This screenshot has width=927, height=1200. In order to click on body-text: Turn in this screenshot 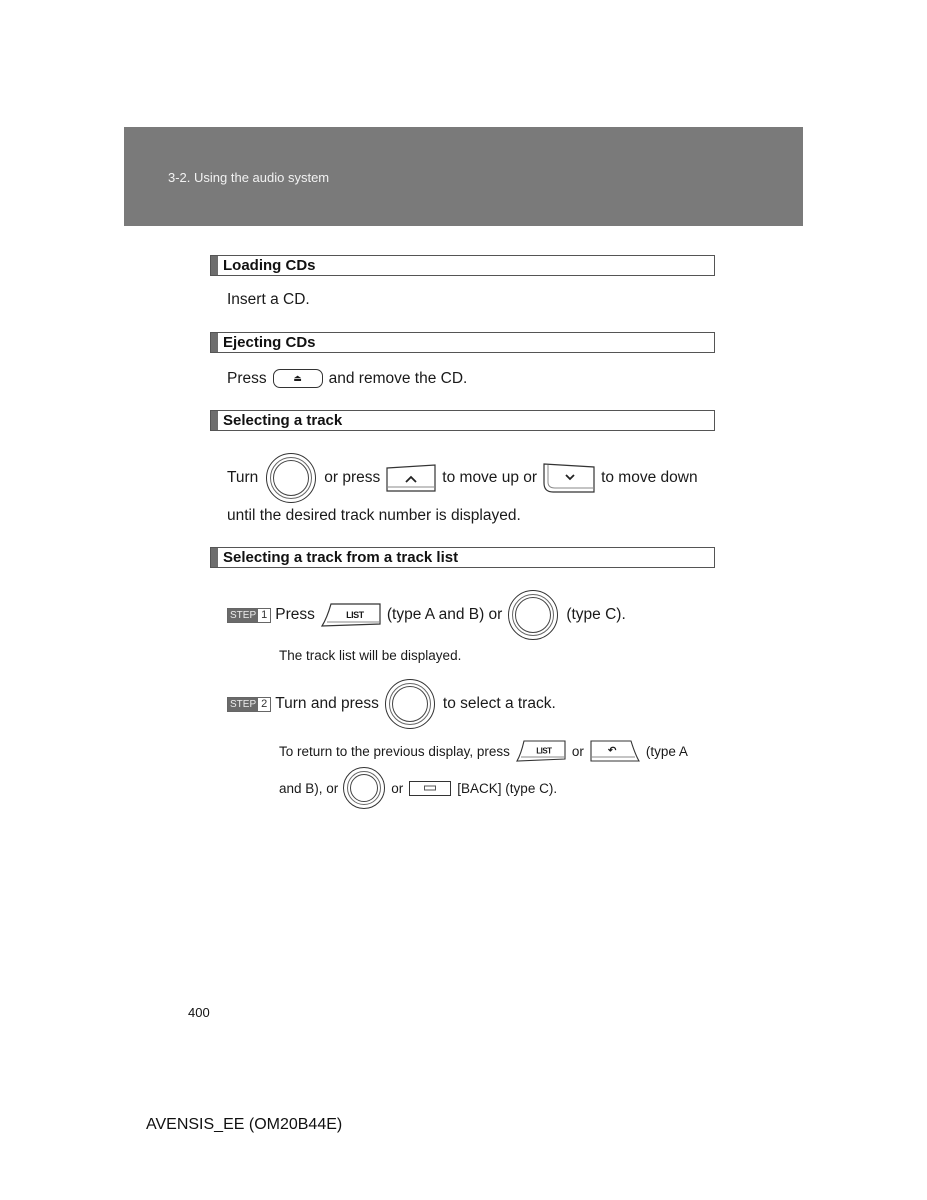, I will do `click(243, 477)`.